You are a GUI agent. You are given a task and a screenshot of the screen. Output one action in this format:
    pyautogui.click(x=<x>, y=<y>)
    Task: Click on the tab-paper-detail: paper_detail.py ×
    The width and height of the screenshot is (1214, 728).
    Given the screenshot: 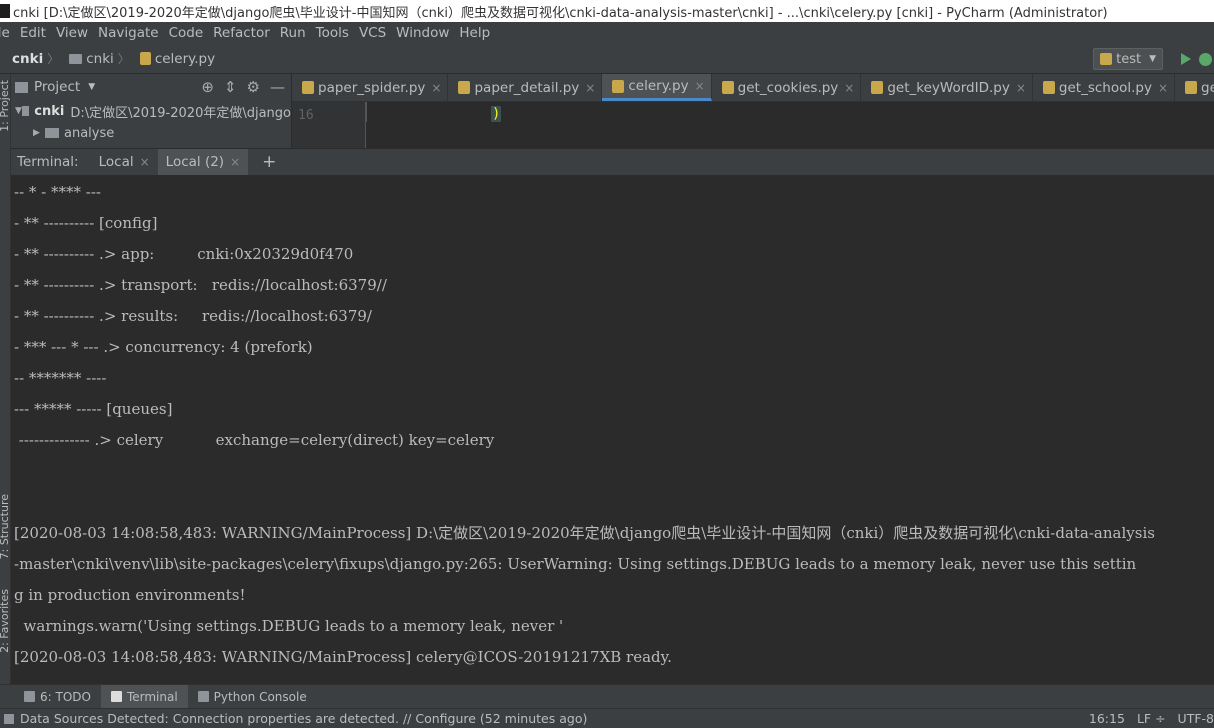 What is the action you would take?
    pyautogui.click(x=525, y=87)
    